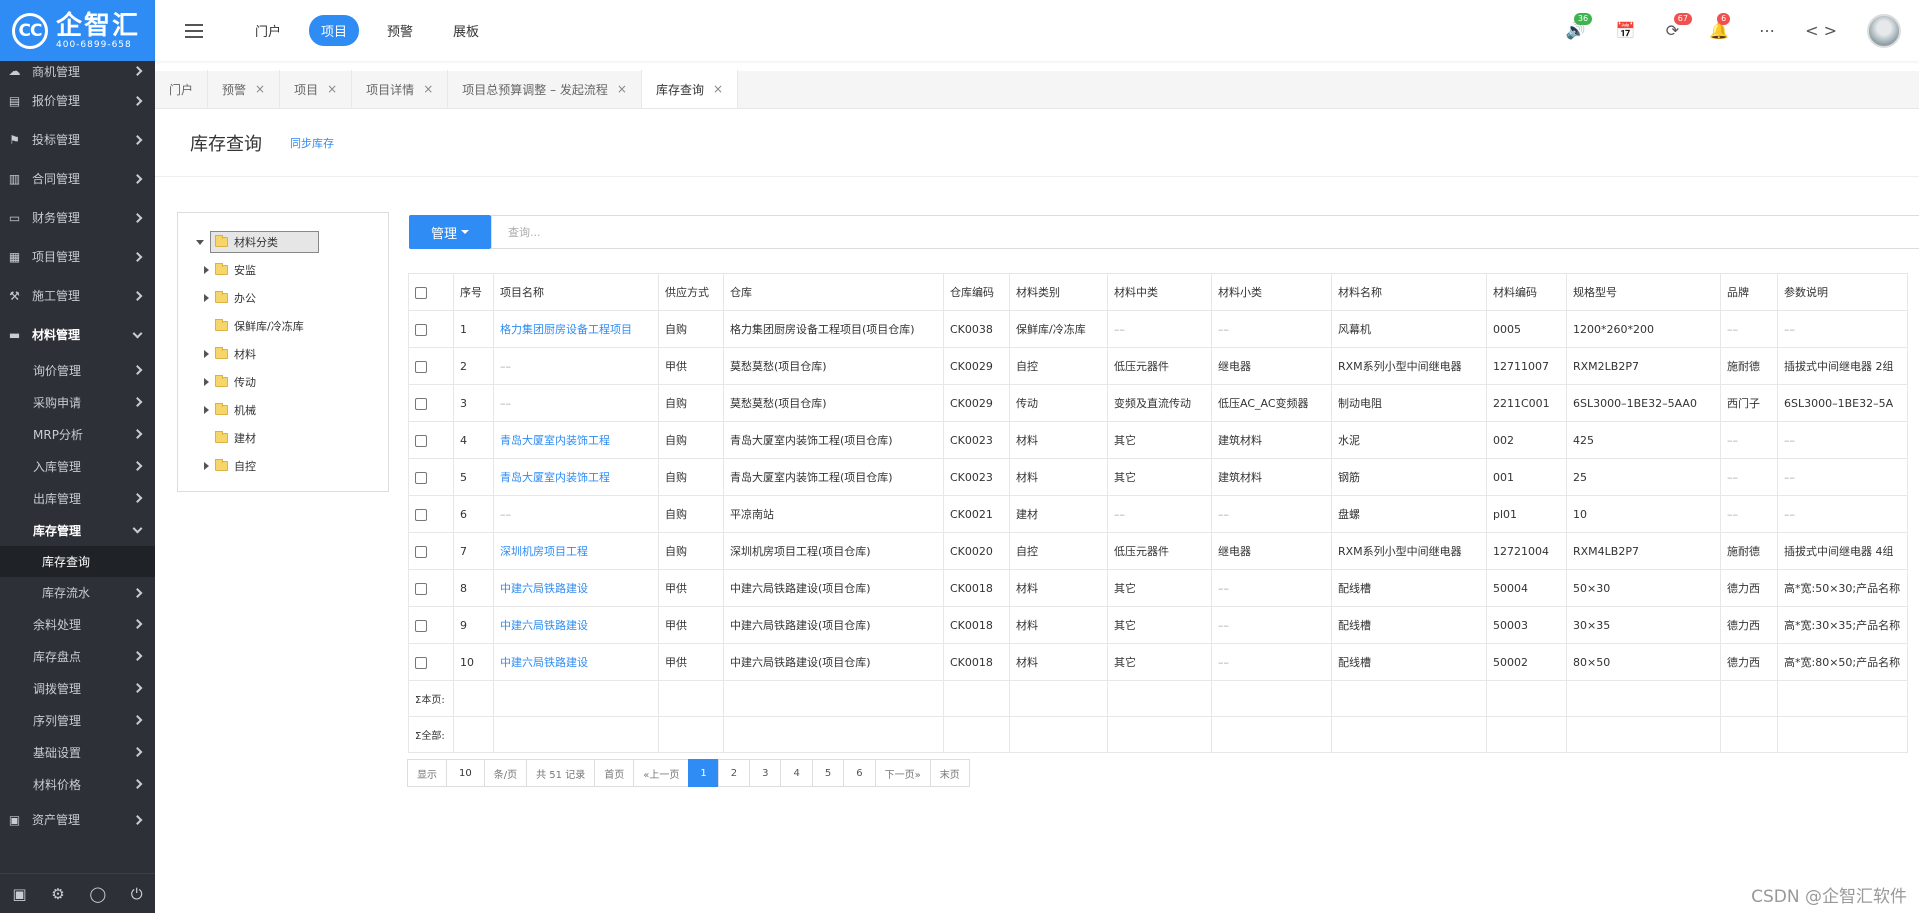 The image size is (1919, 913). Describe the element at coordinates (77, 402) in the screenshot. I see `sidebar-sub-item: 采购申请` at that location.